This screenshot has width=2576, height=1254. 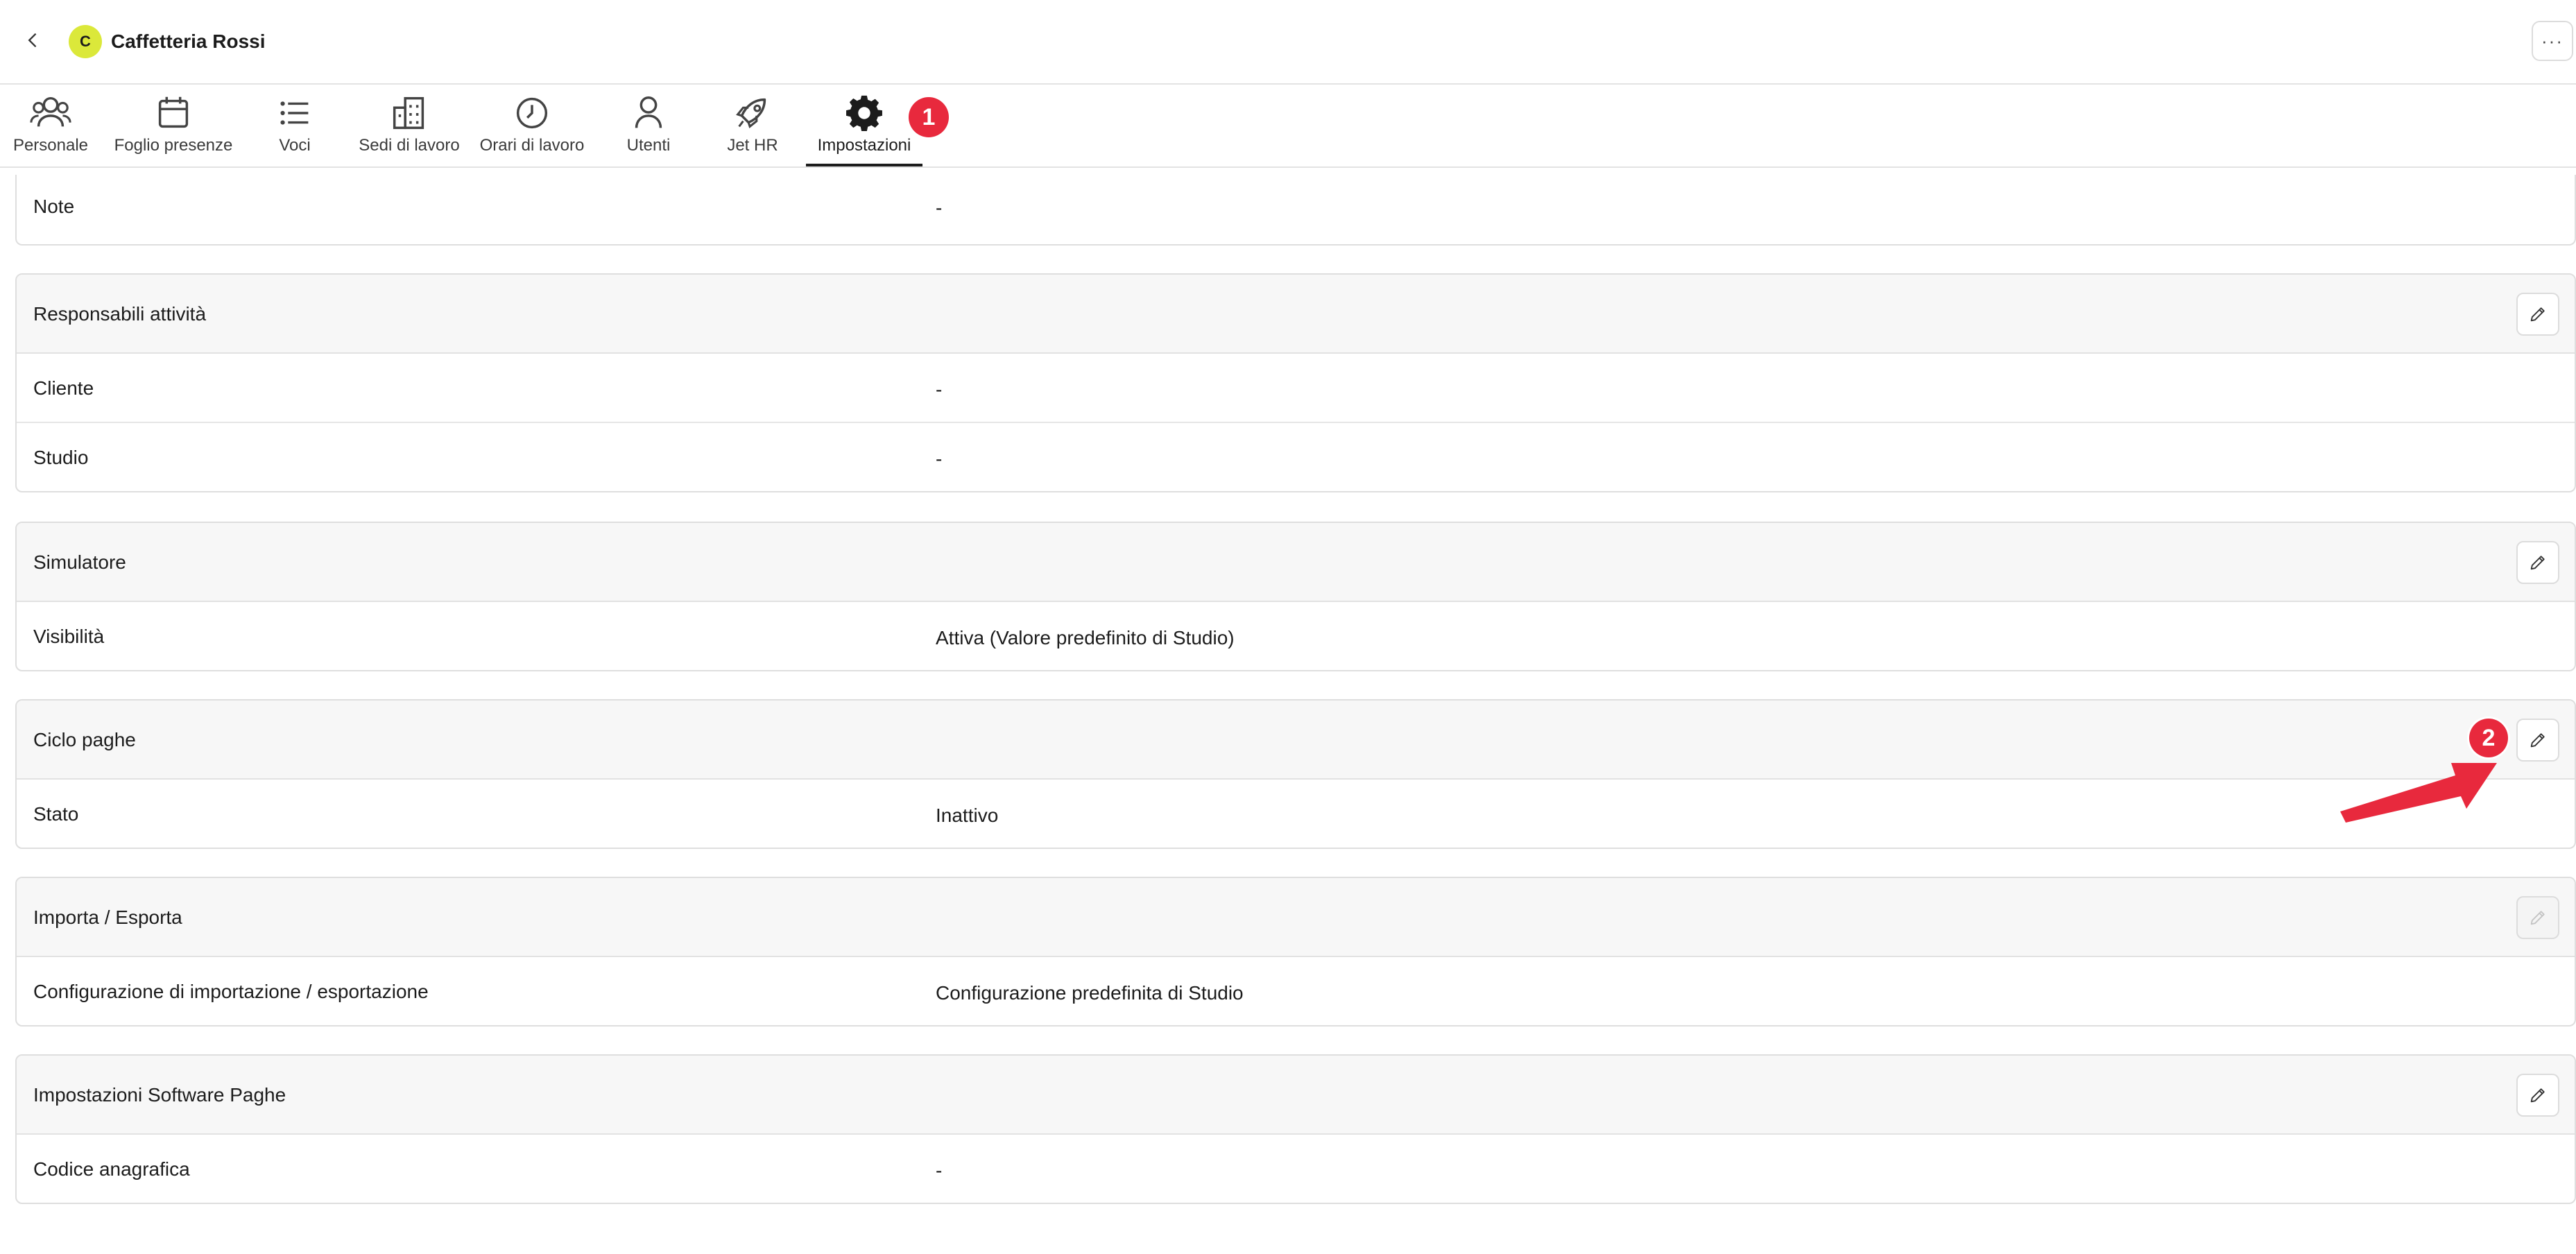 What do you see at coordinates (1296, 740) in the screenshot?
I see `section-header: Ciclo paghe` at bounding box center [1296, 740].